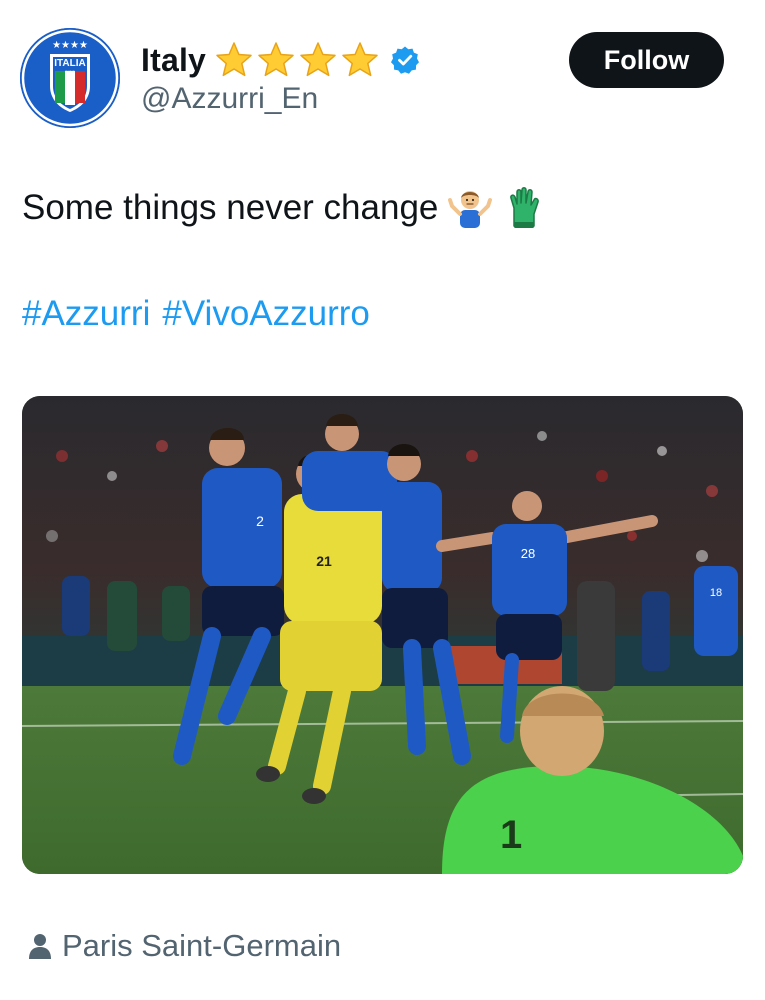 The width and height of the screenshot is (765, 1000). Describe the element at coordinates (69, 63) in the screenshot. I see `svg-text: ITALIA` at that location.